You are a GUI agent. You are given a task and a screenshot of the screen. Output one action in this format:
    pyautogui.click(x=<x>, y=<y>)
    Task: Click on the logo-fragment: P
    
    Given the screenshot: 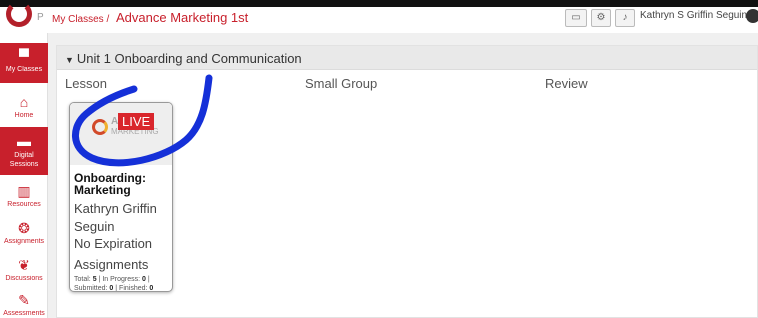 What is the action you would take?
    pyautogui.click(x=40, y=17)
    